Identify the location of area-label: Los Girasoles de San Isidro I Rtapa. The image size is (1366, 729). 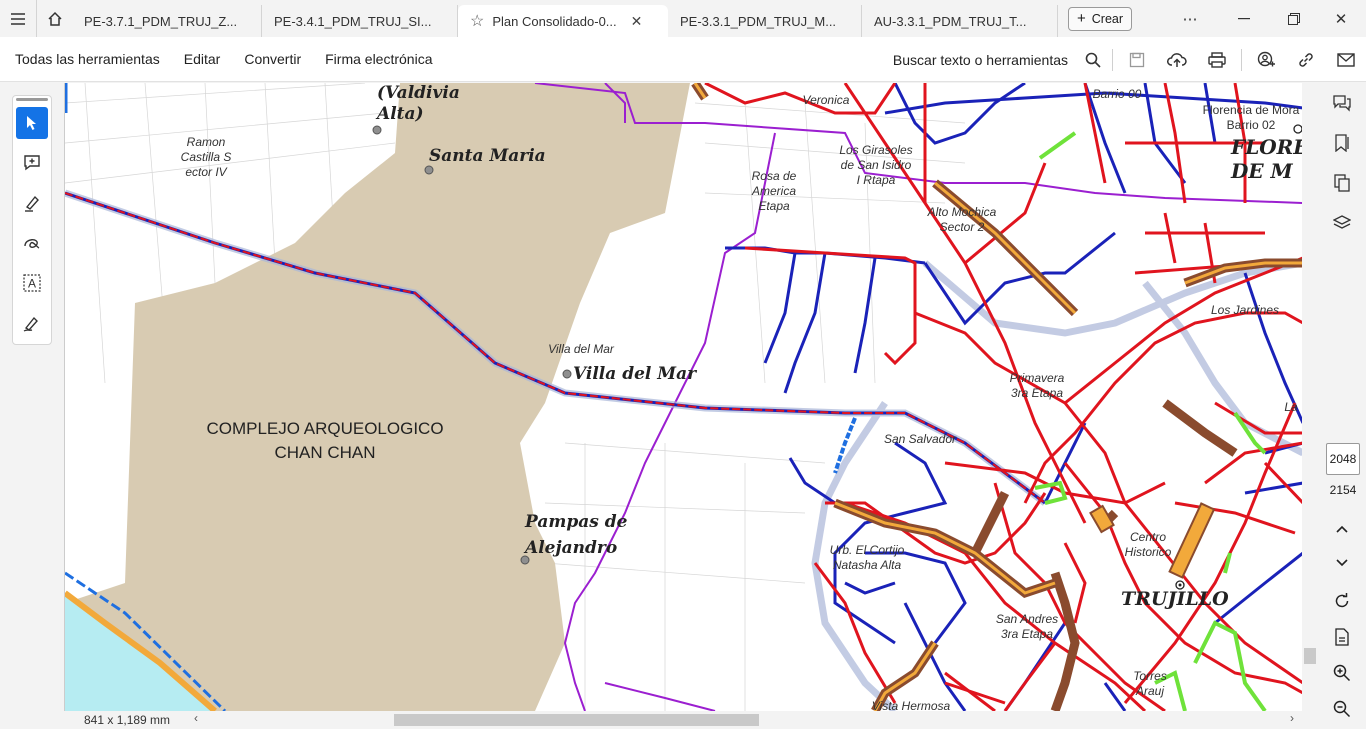
(876, 165).